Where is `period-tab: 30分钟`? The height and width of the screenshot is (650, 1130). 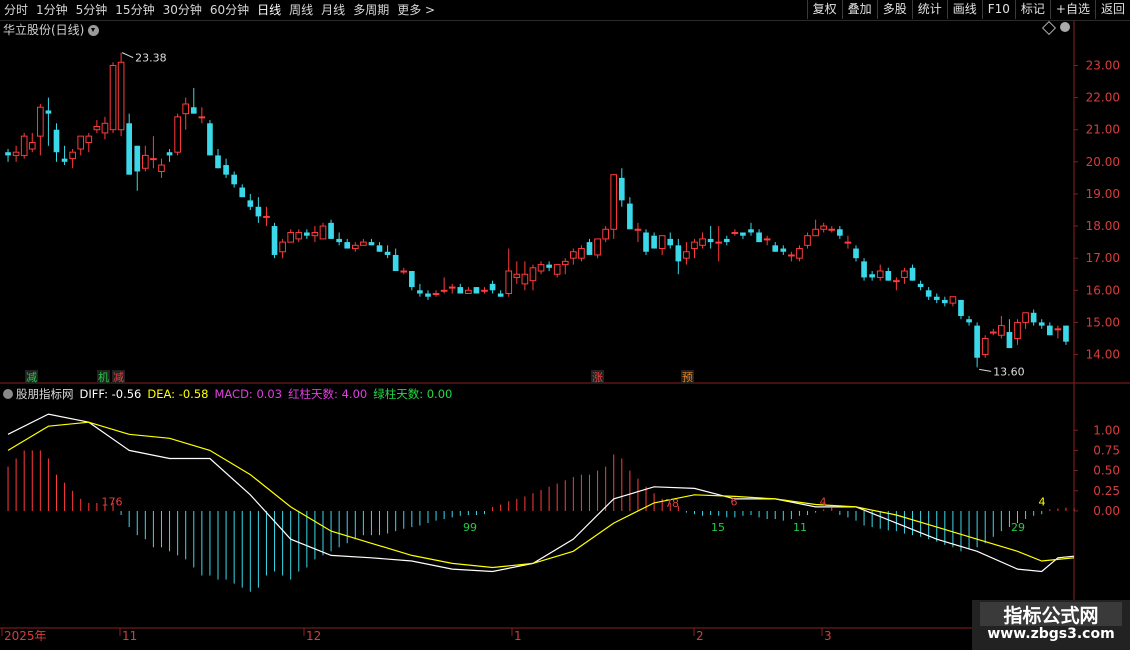
period-tab: 30分钟 is located at coordinates (182, 10).